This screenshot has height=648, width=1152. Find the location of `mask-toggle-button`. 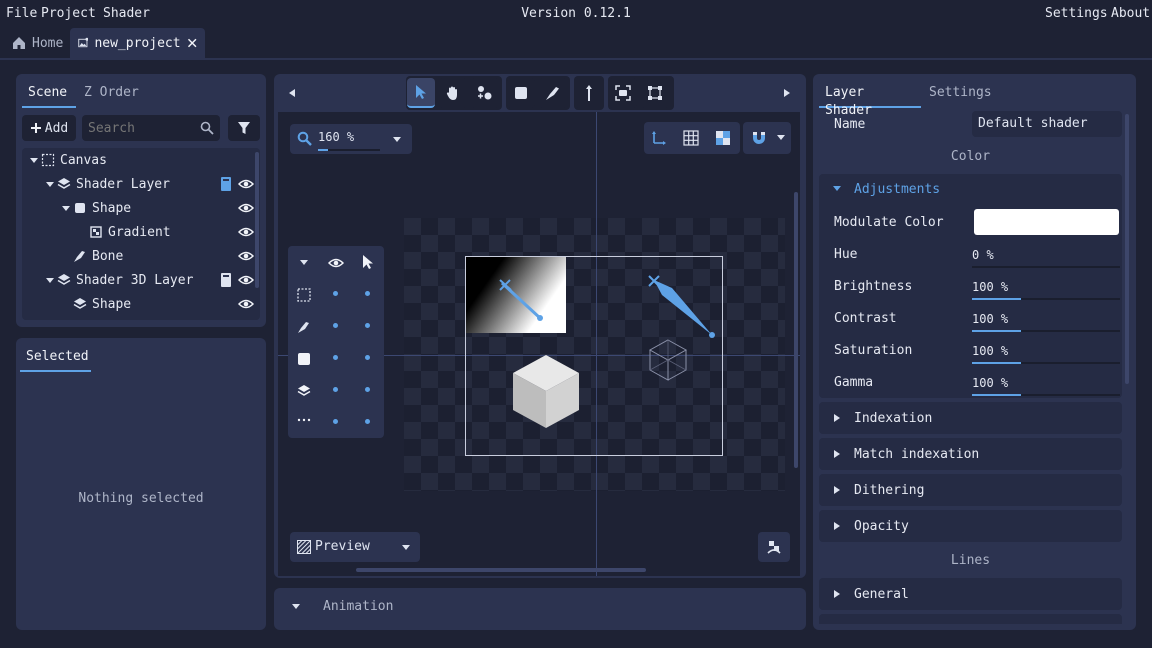

mask-toggle-button is located at coordinates (774, 547).